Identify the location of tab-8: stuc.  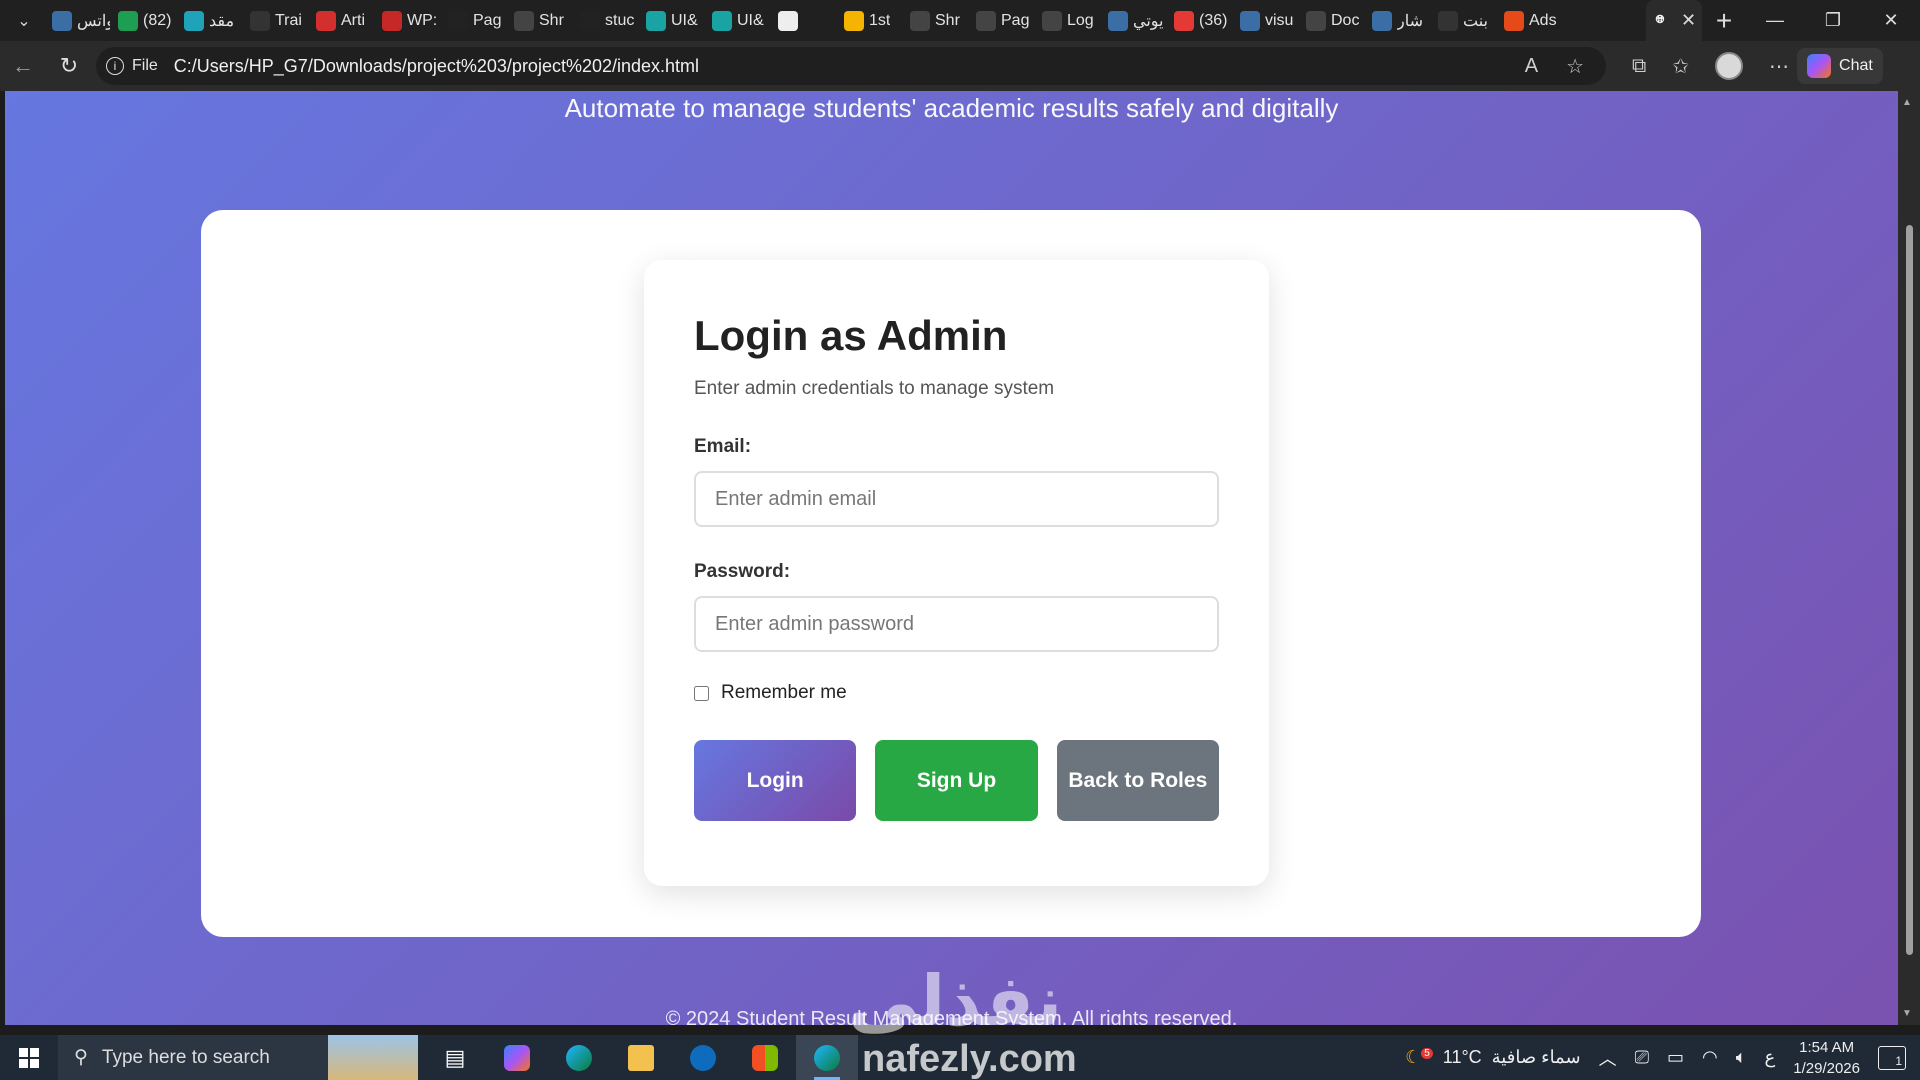
(609, 20).